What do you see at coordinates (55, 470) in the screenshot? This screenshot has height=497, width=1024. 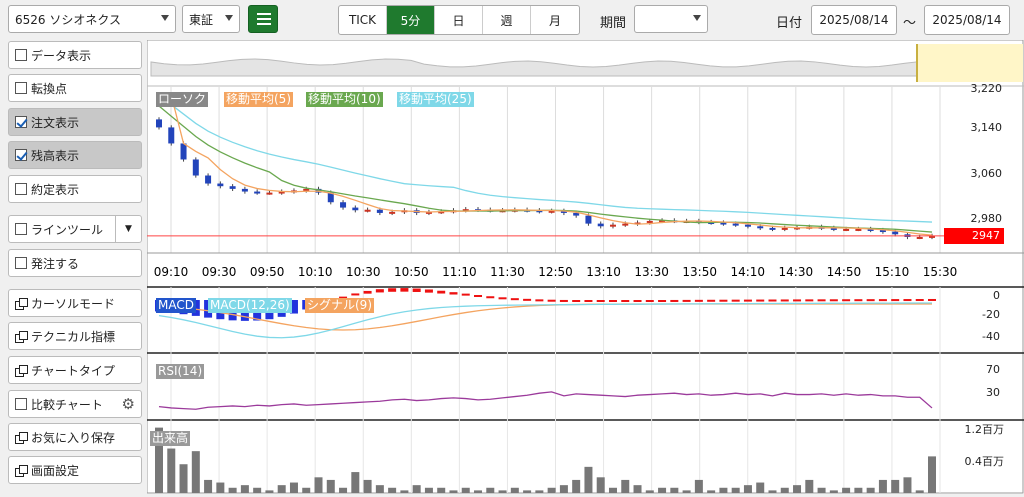 I see `sidebar-item-label: 画面設定` at bounding box center [55, 470].